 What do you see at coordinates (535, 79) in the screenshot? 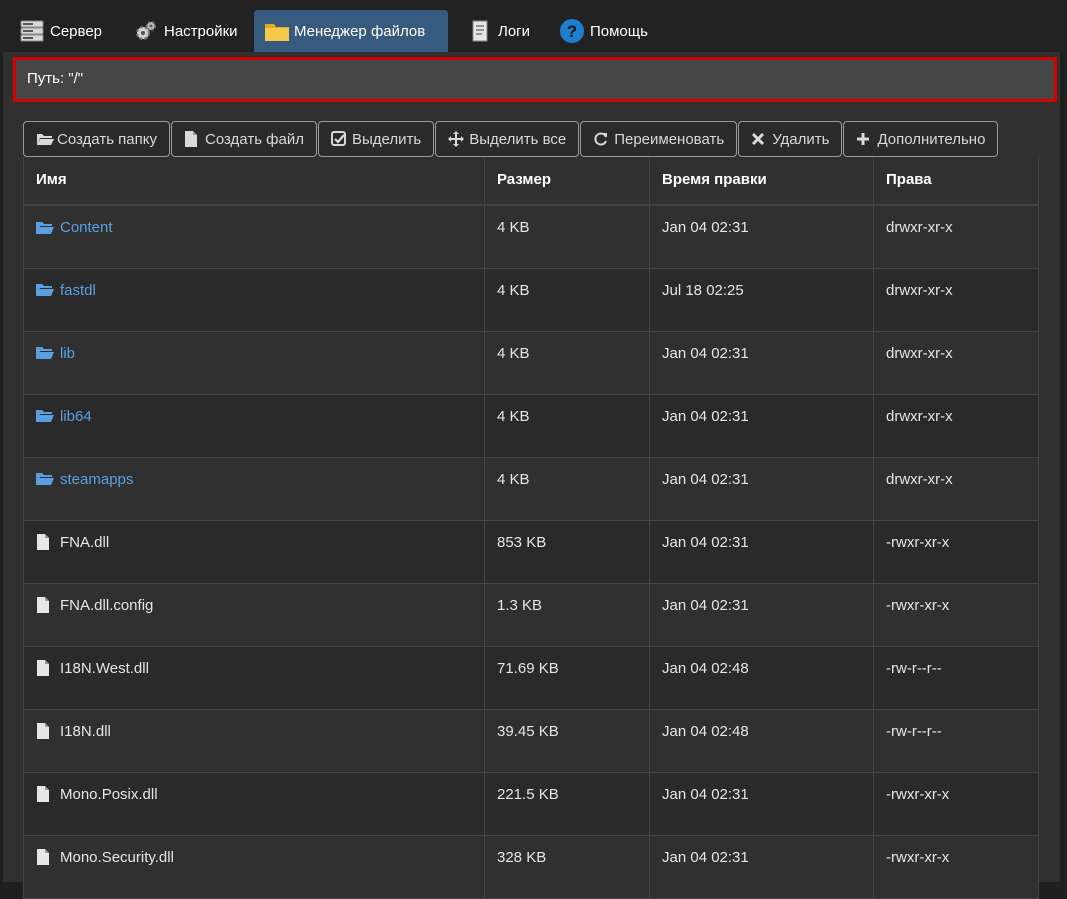
I see `path-breadcrumb: Путь: "/"` at bounding box center [535, 79].